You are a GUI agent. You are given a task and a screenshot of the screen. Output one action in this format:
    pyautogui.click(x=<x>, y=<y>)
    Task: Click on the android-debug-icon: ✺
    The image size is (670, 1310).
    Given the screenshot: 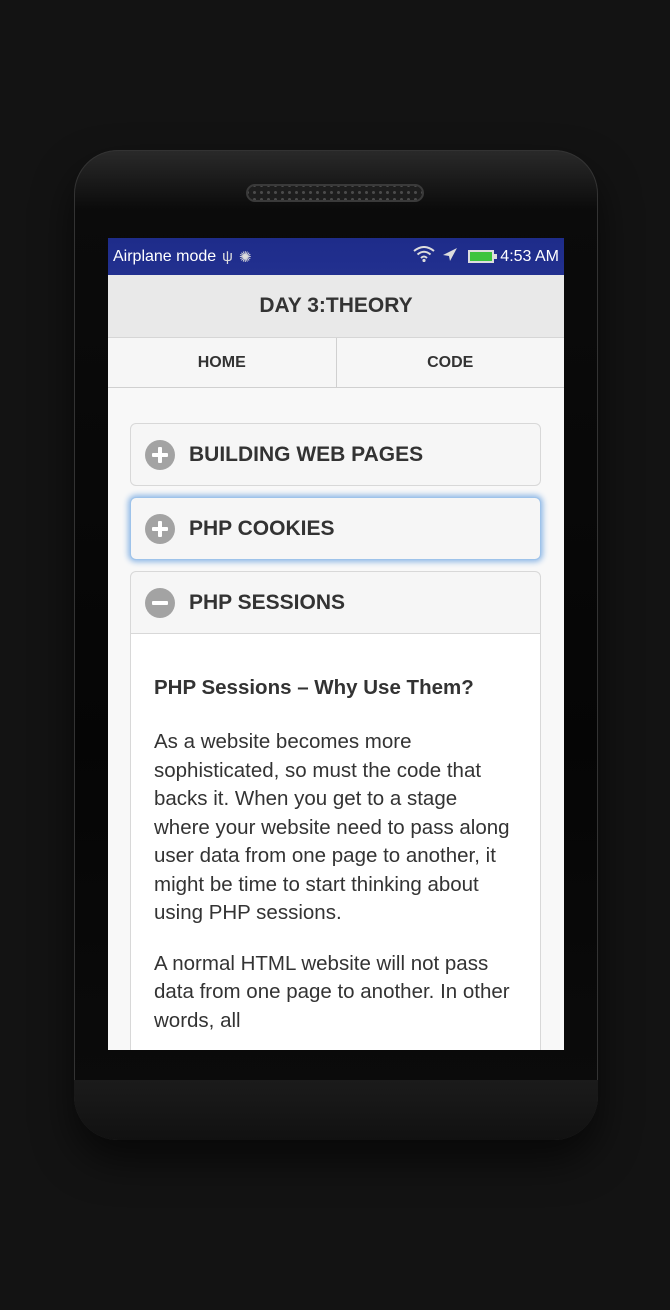 What is the action you would take?
    pyautogui.click(x=245, y=257)
    